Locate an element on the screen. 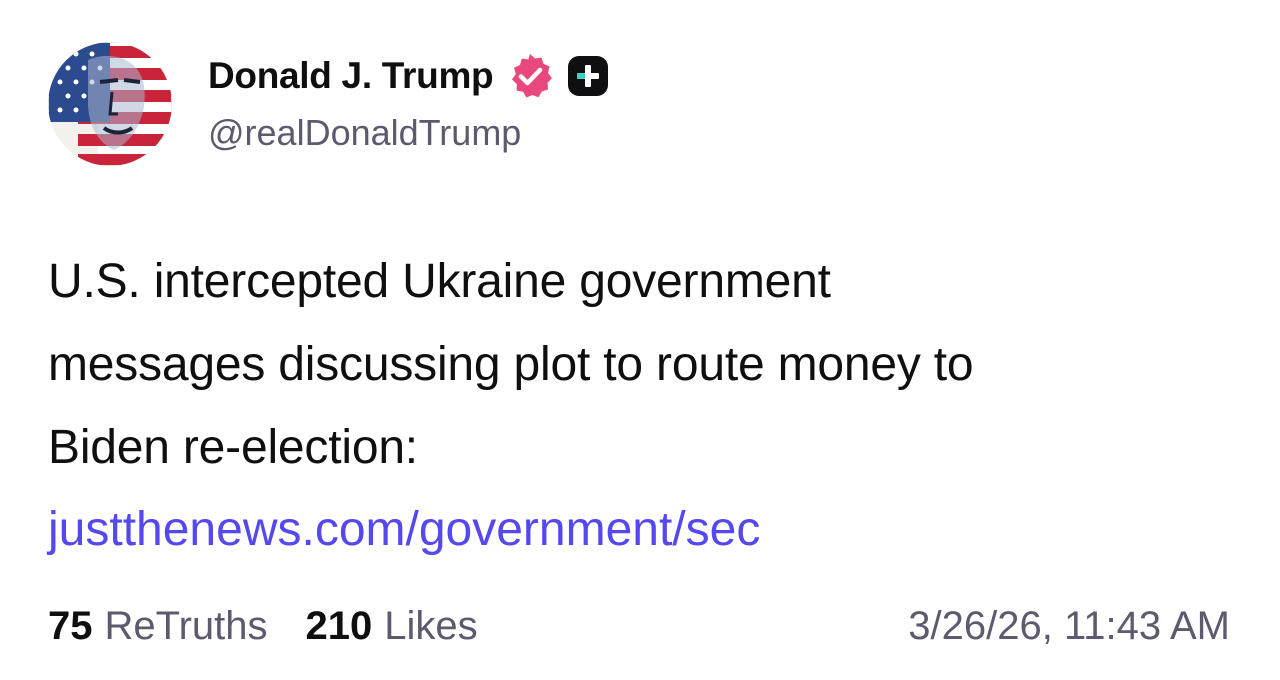 The image size is (1280, 680). post-stats: 75 ReTruths 210 Likes is located at coordinates (263, 626).